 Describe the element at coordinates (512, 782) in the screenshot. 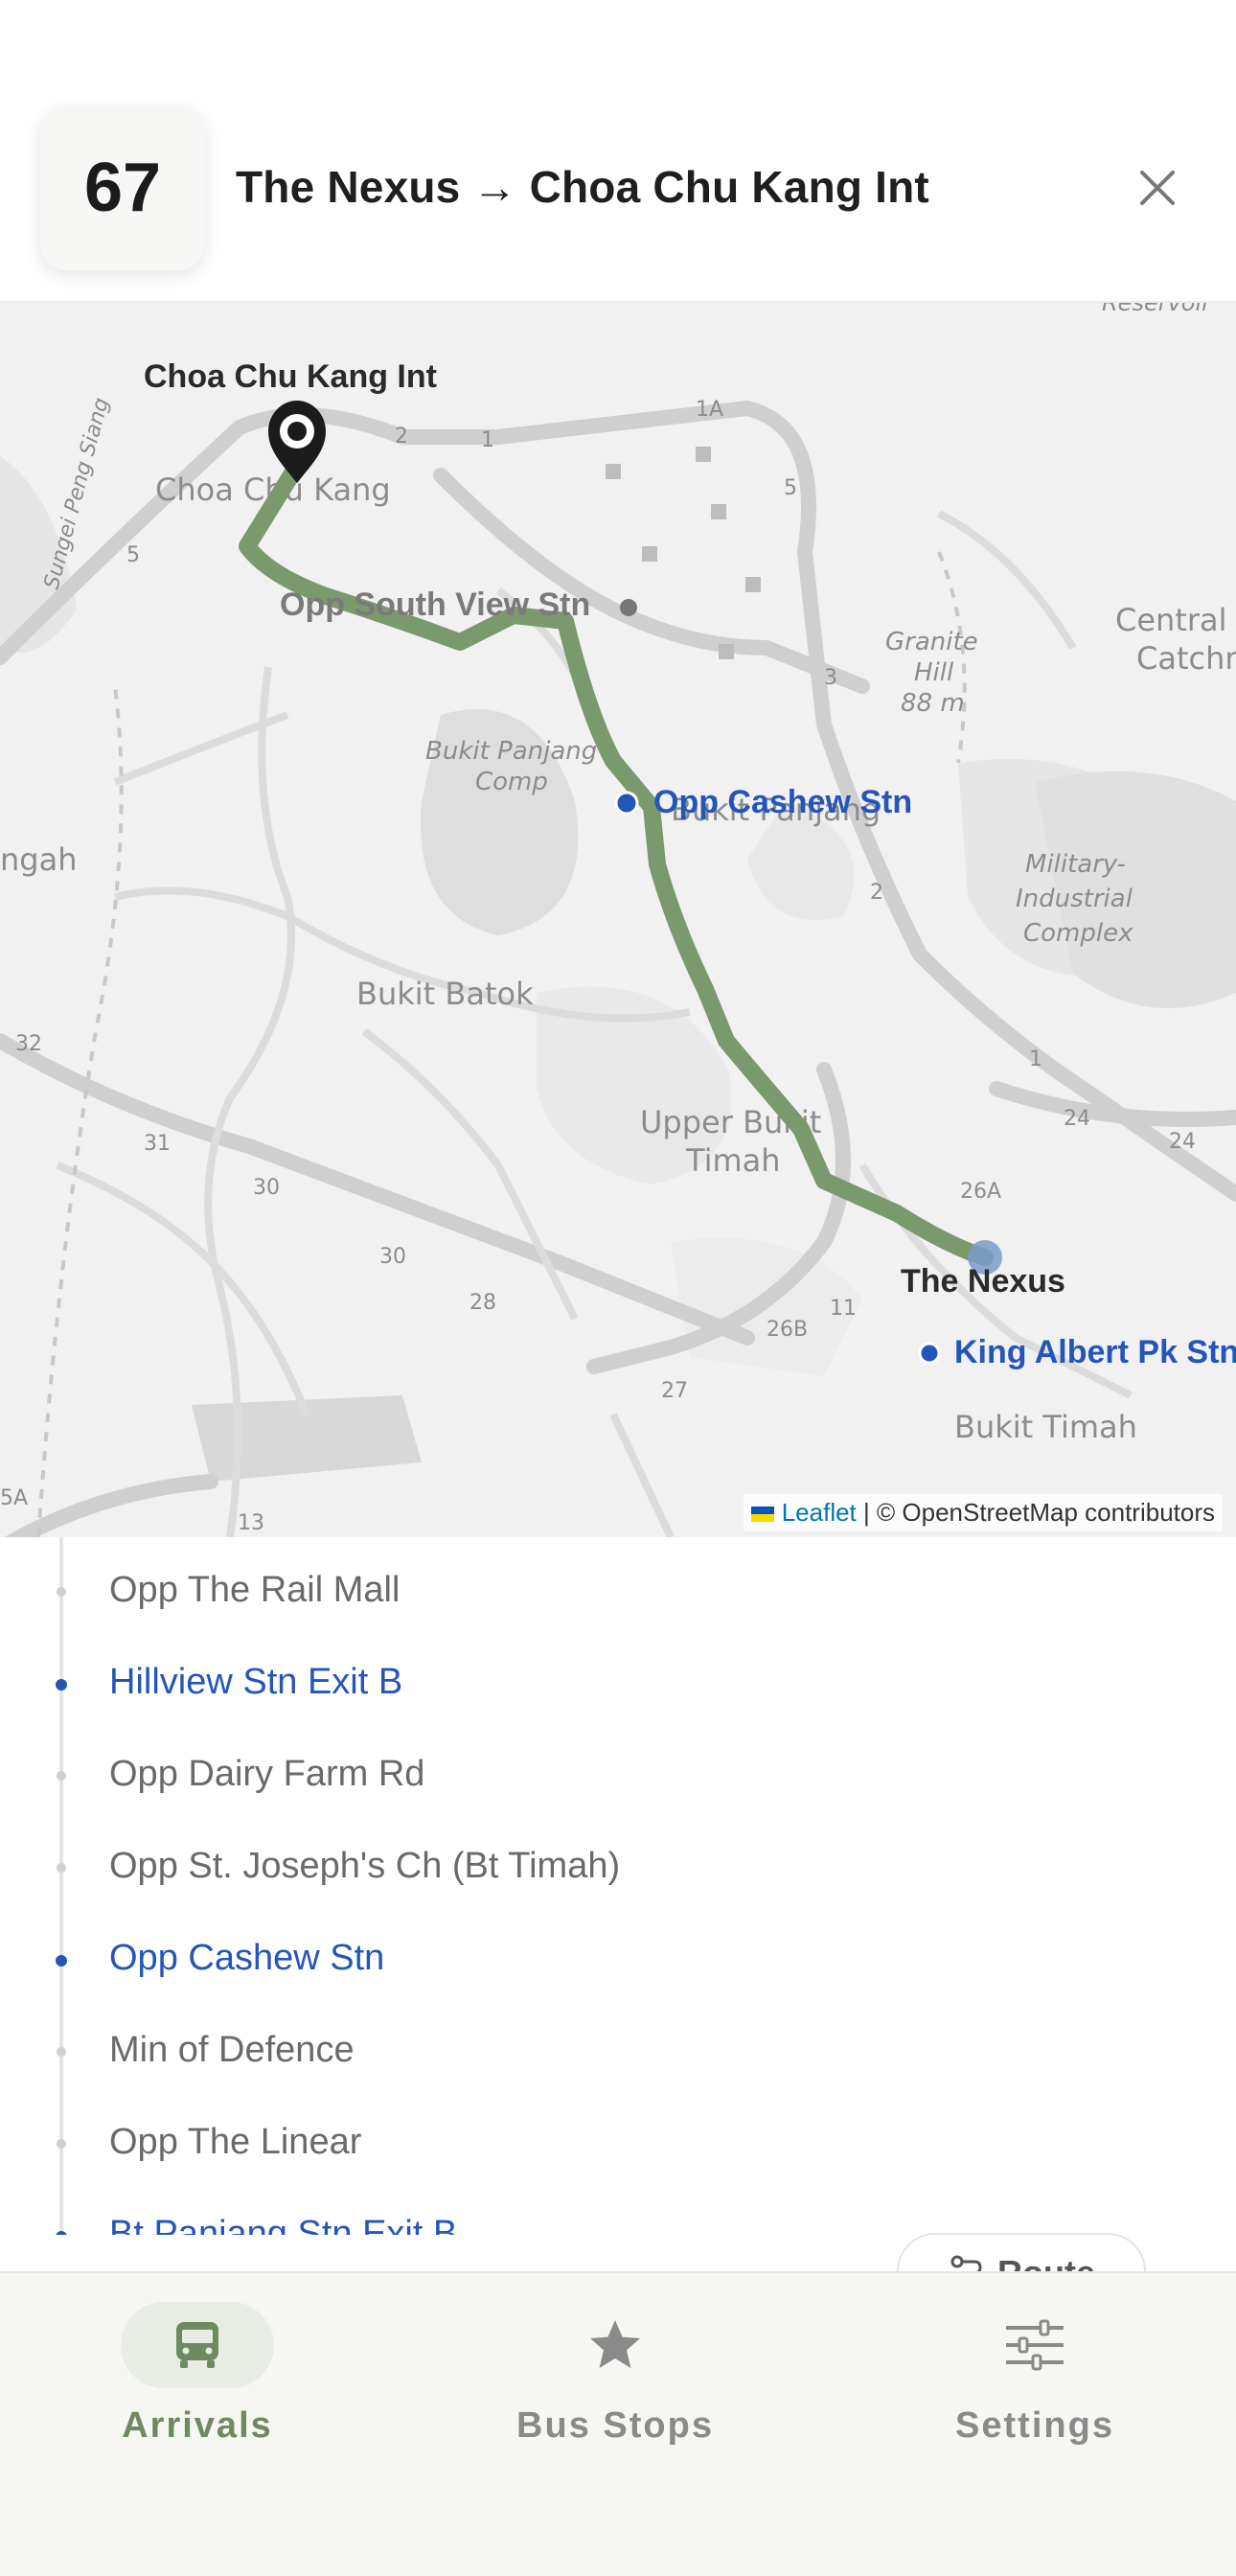

I see `area-label-bukit-panjang-comp: Comp` at that location.